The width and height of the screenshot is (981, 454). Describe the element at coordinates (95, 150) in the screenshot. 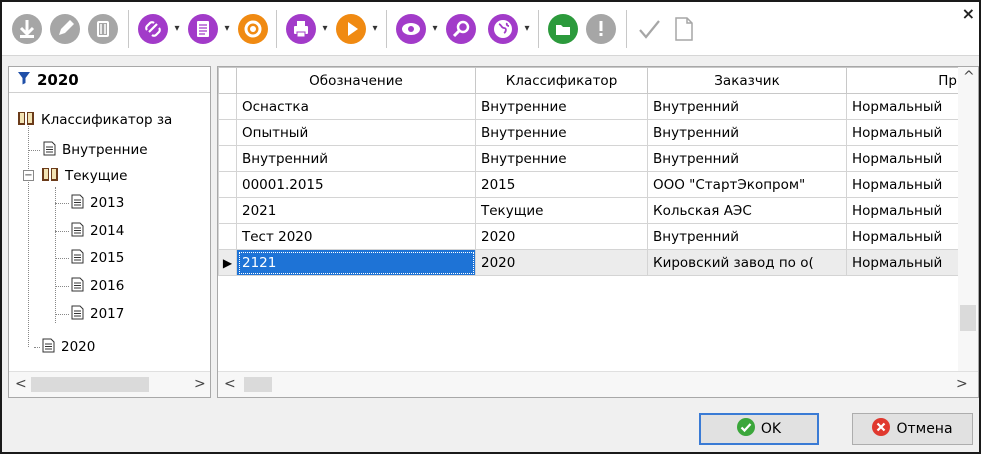

I see `tree-node-internal: Внутренние` at that location.